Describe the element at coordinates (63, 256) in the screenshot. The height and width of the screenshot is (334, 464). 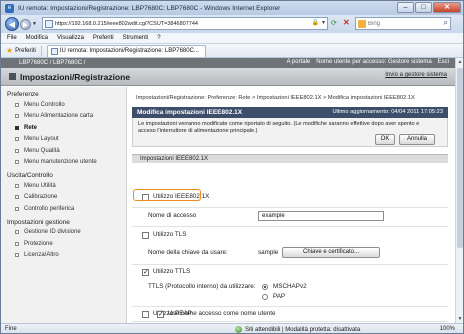
I see `sidebar-item-licenza-altro: Licenza/Altro` at that location.